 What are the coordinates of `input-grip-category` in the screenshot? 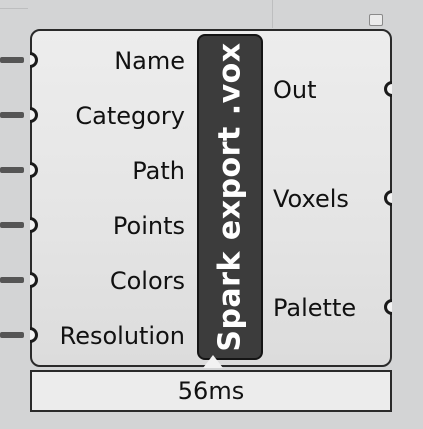 It's located at (34, 115).